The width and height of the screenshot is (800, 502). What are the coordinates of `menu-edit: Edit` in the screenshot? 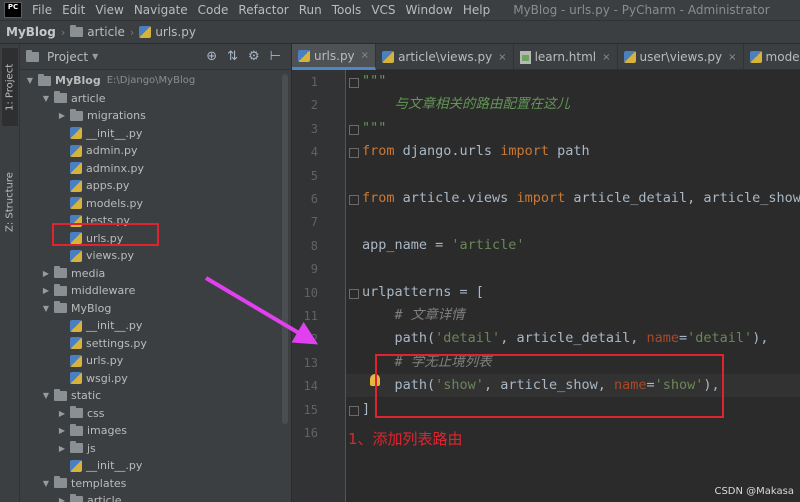 It's located at (73, 10).